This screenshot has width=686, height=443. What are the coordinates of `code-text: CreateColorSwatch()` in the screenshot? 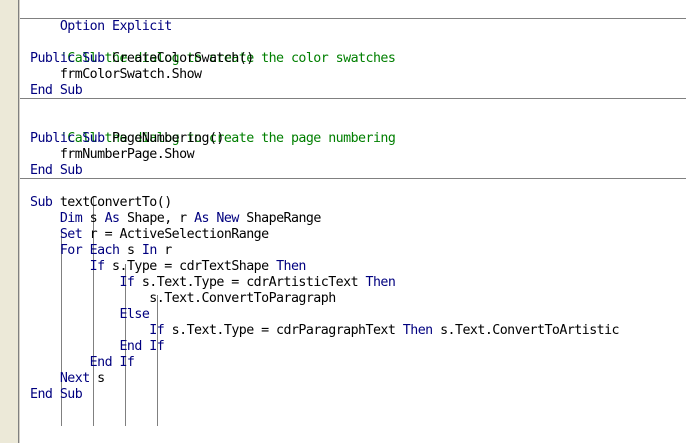 It's located at (179, 58).